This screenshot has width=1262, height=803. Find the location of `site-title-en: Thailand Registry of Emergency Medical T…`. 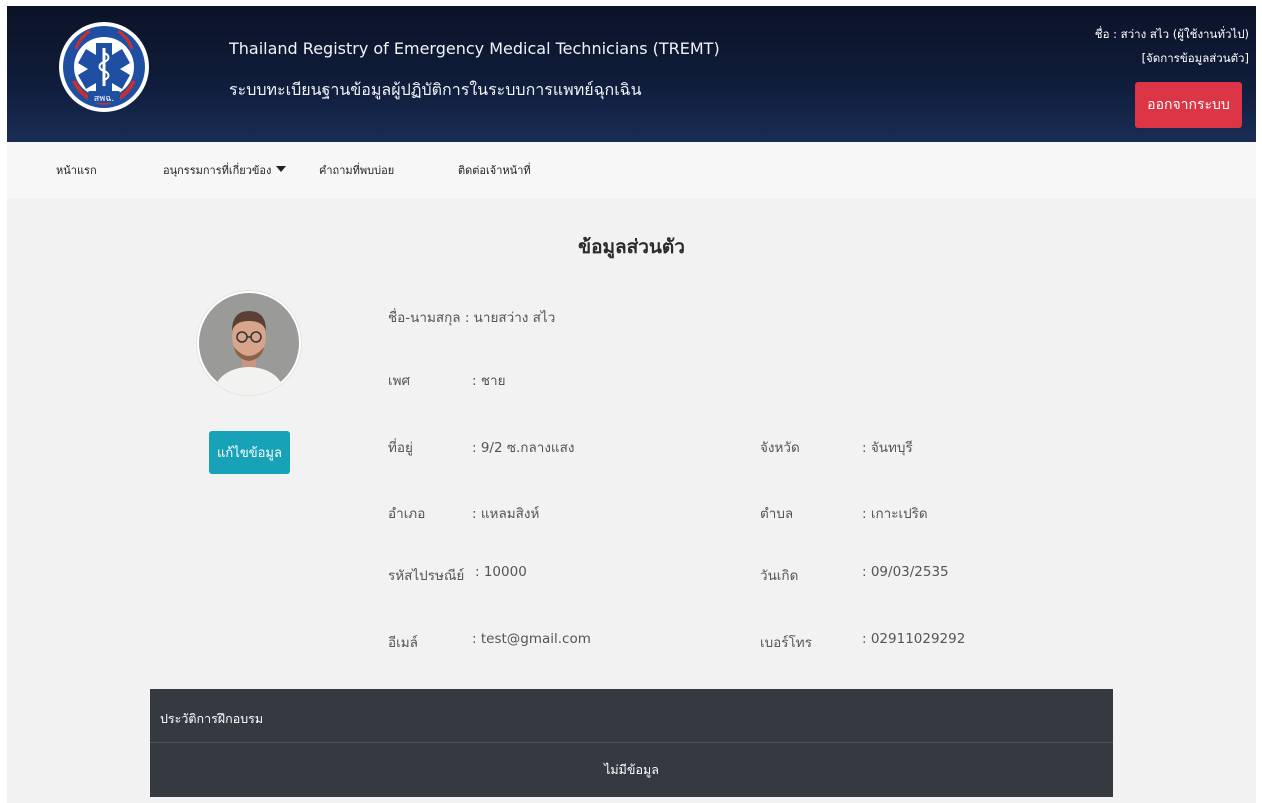

site-title-en: Thailand Registry of Emergency Medical T… is located at coordinates (474, 48).